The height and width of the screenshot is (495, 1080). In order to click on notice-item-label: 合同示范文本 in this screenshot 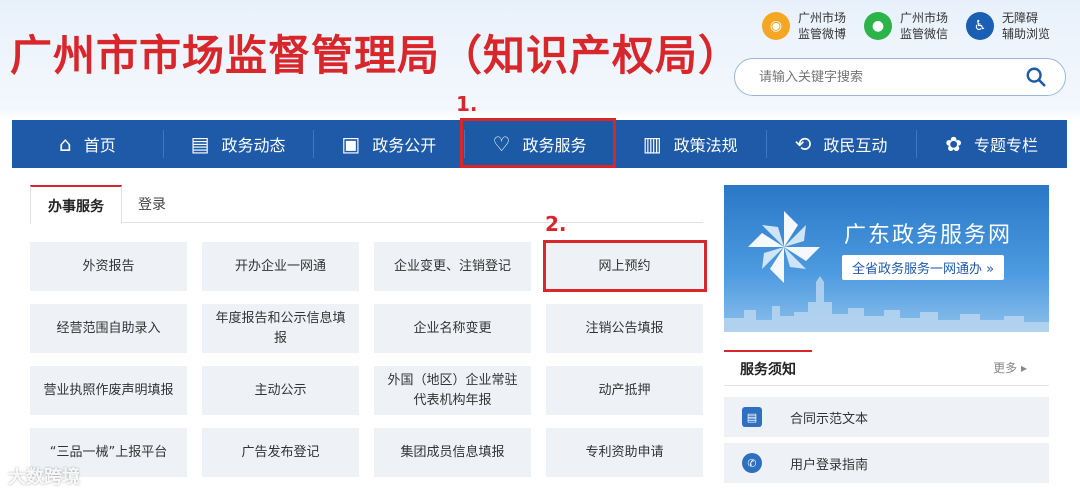, I will do `click(829, 419)`.